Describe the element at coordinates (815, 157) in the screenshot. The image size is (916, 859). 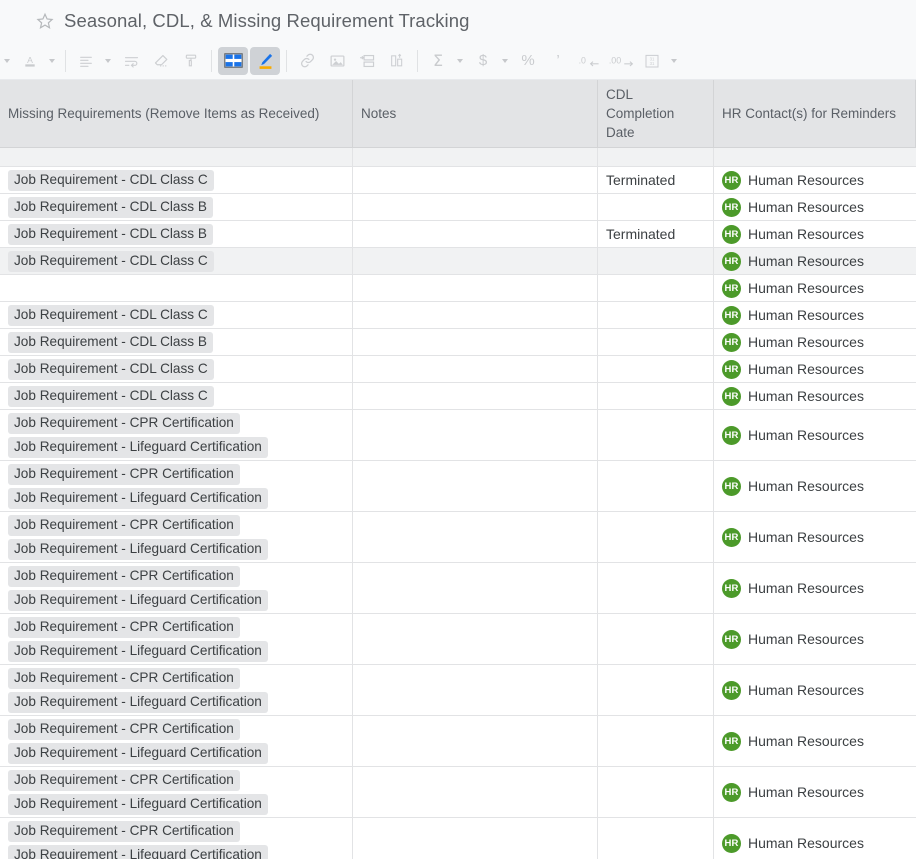
I see `cell-hr-contacts` at that location.